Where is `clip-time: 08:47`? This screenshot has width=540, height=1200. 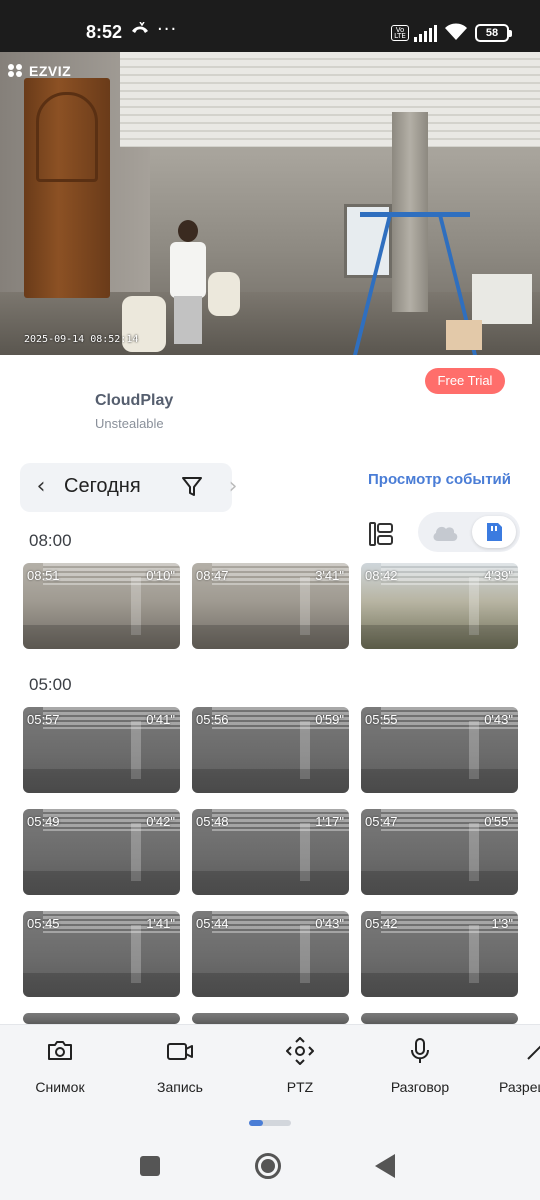 clip-time: 08:47 is located at coordinates (212, 575).